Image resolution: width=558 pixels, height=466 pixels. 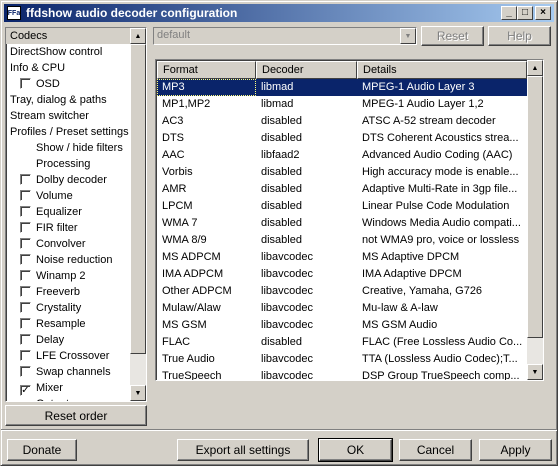 What do you see at coordinates (69, 228) in the screenshot?
I see `settings-page-item: FIR filter` at bounding box center [69, 228].